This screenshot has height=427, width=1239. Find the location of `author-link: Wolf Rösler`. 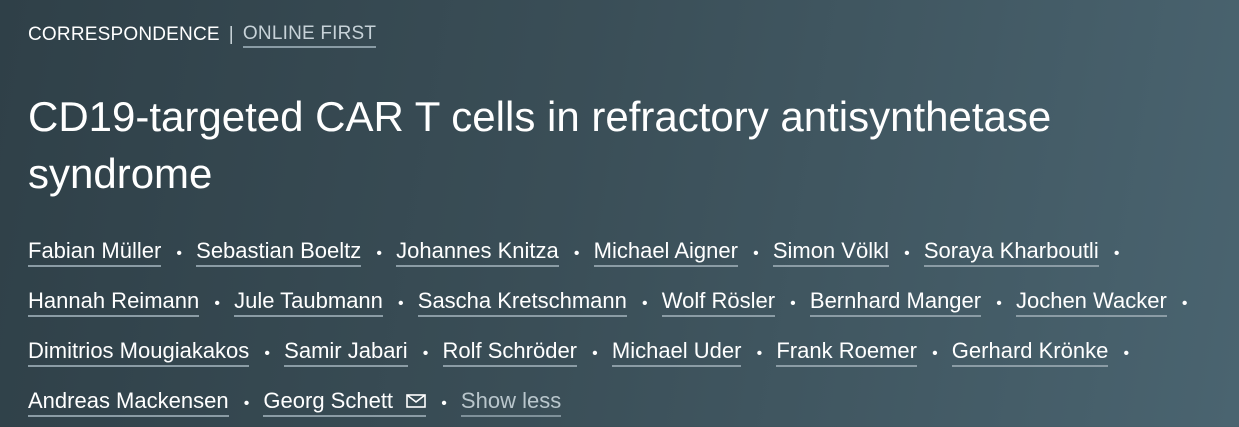

author-link: Wolf Rösler is located at coordinates (718, 302).